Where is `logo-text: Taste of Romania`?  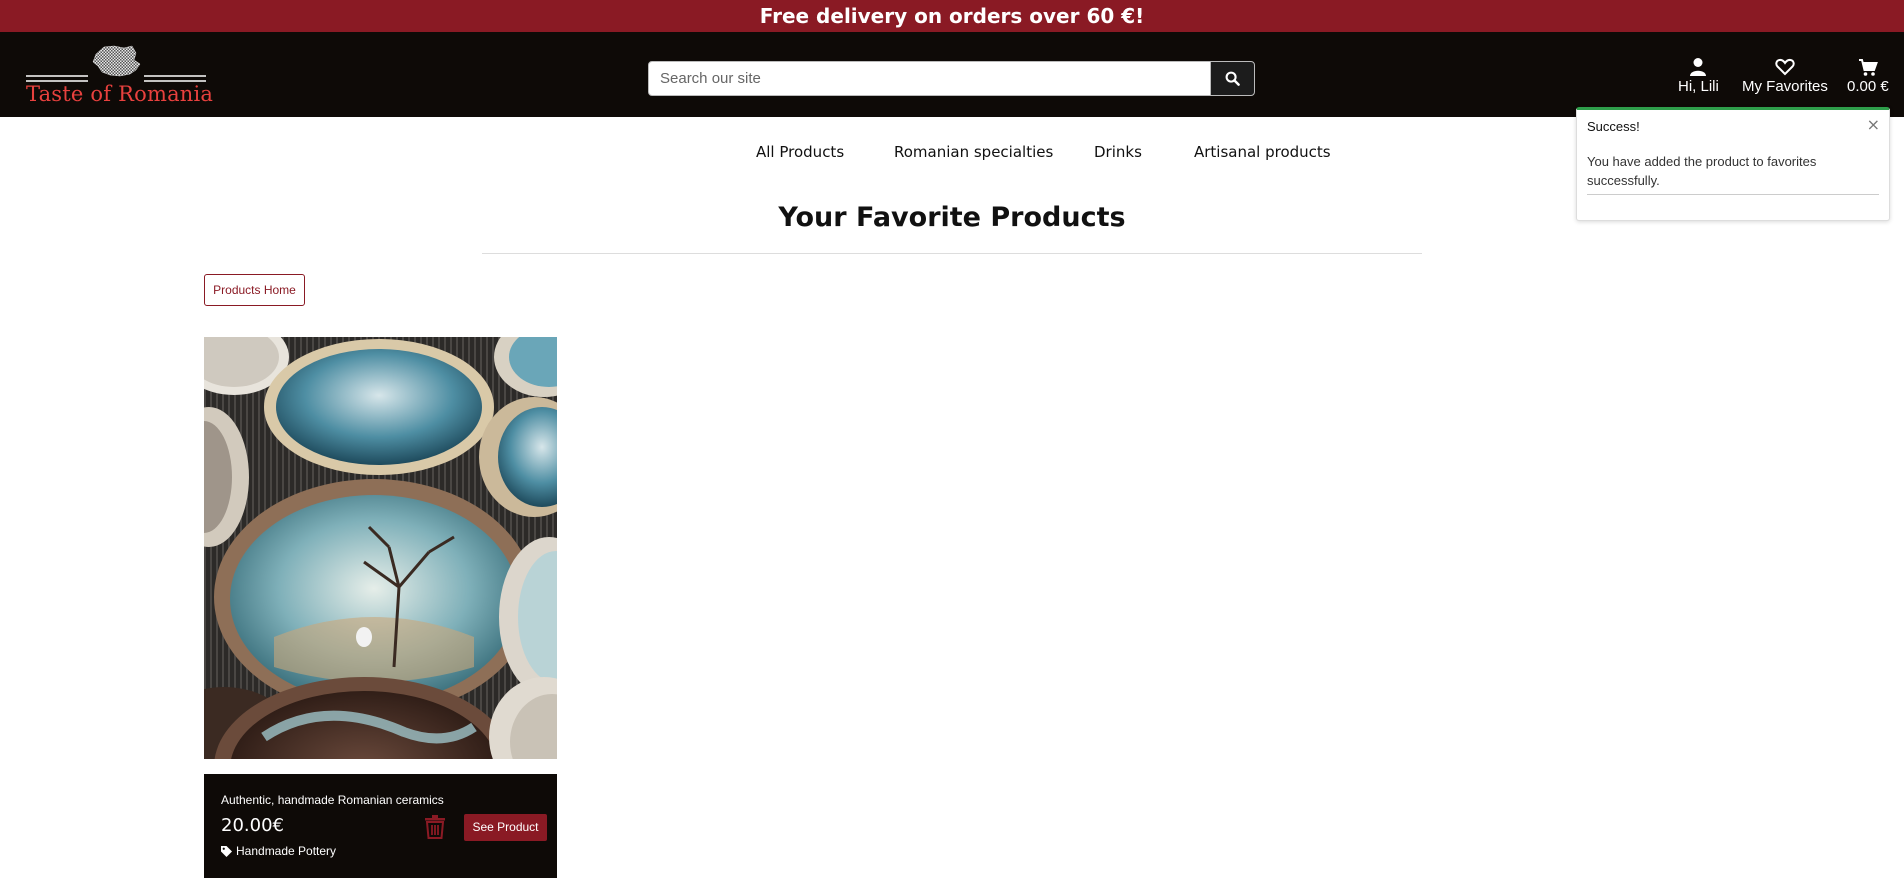
logo-text: Taste of Romania is located at coordinates (120, 94).